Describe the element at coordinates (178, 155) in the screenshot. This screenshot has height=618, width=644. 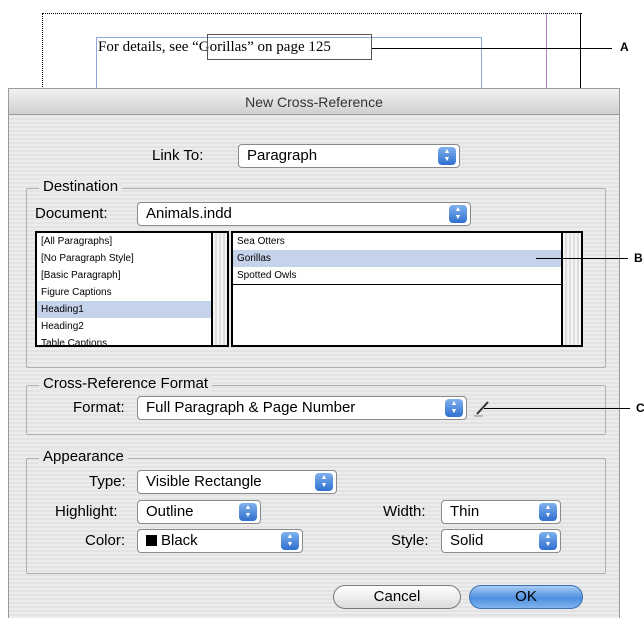
I see `link-to-label: Link To:` at that location.